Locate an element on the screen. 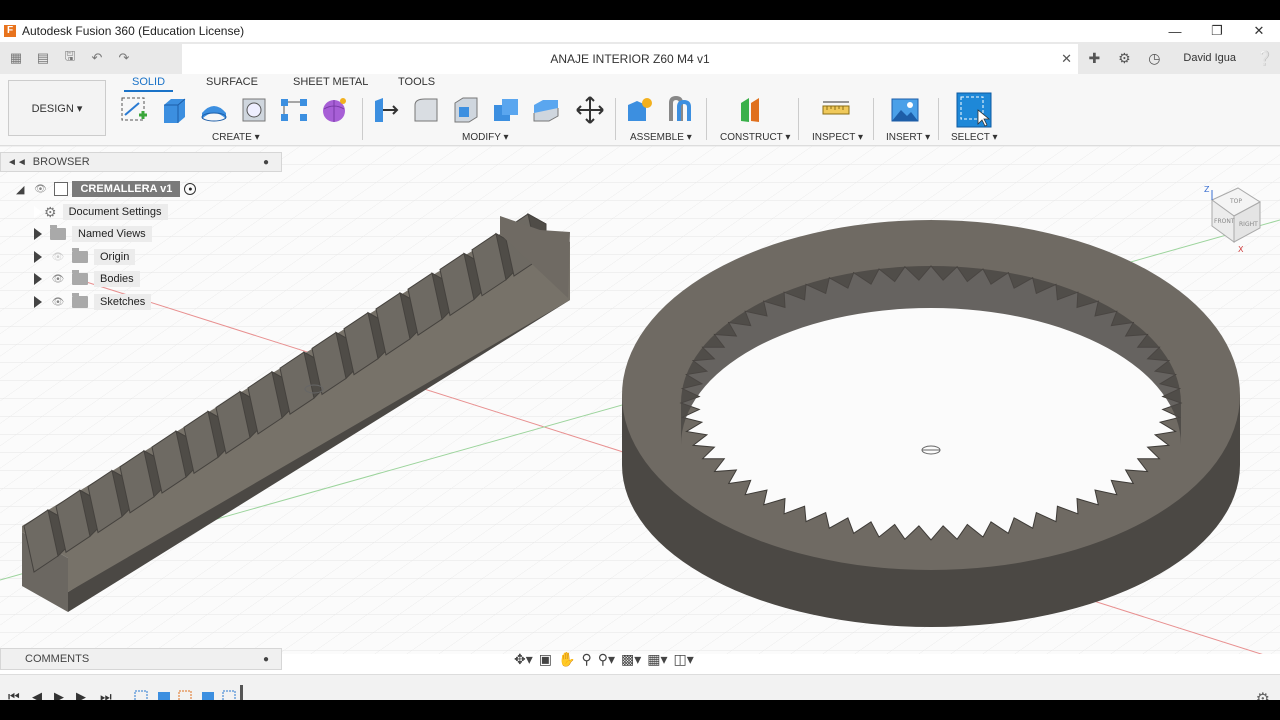  ribbon-separator is located at coordinates (615, 119).